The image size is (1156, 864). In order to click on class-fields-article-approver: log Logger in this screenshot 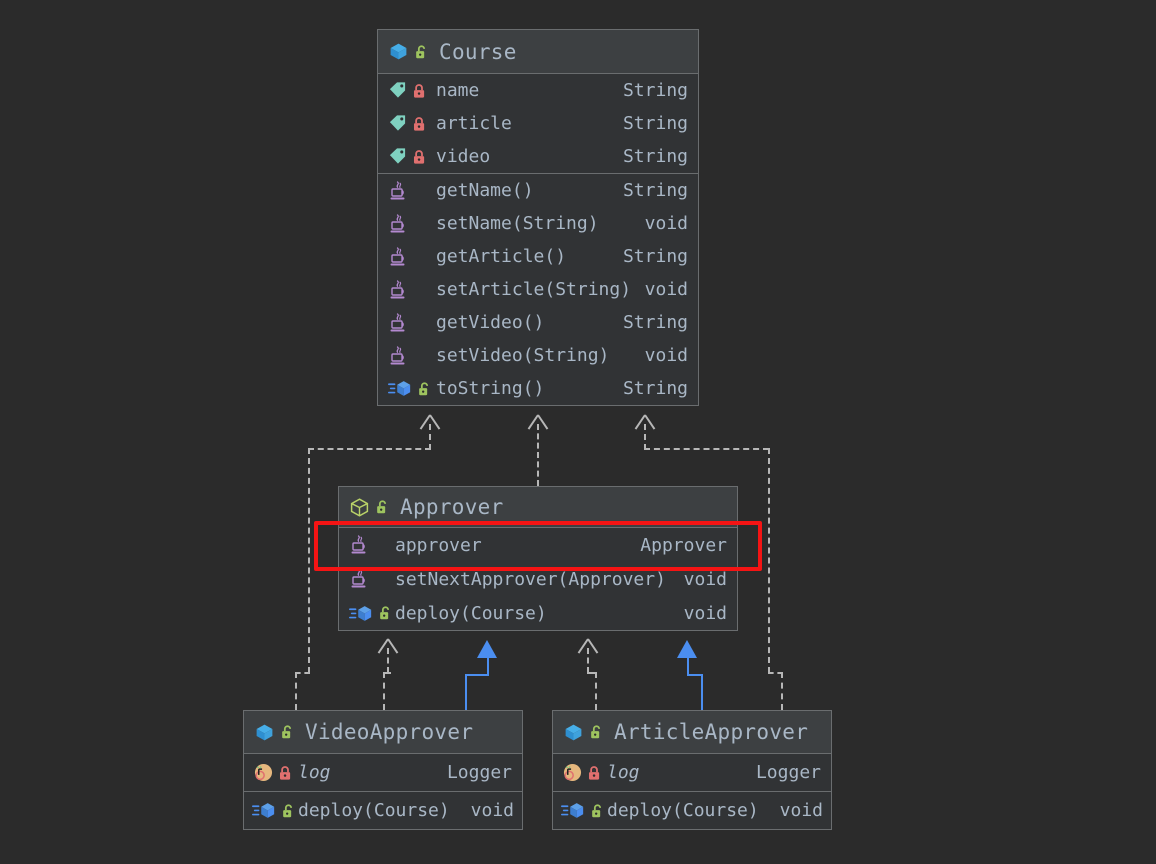, I will do `click(692, 772)`.